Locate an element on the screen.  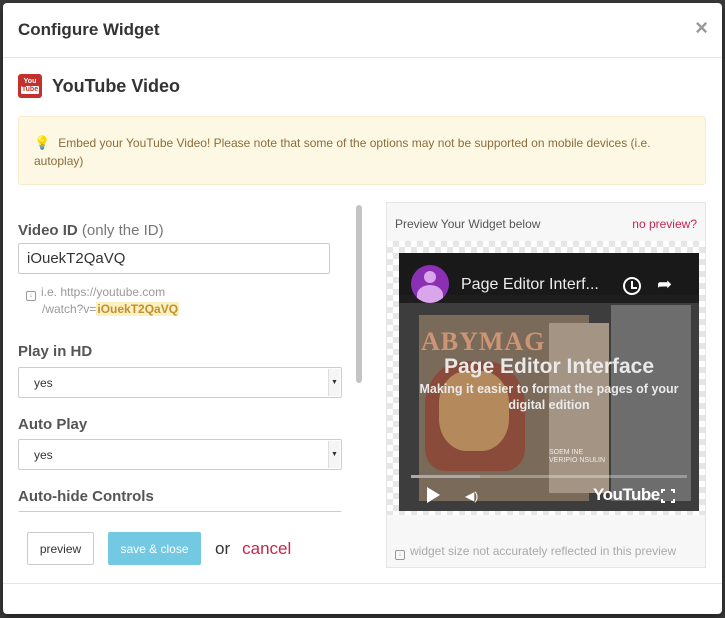
play-hd-value: yes is located at coordinates (43, 383).